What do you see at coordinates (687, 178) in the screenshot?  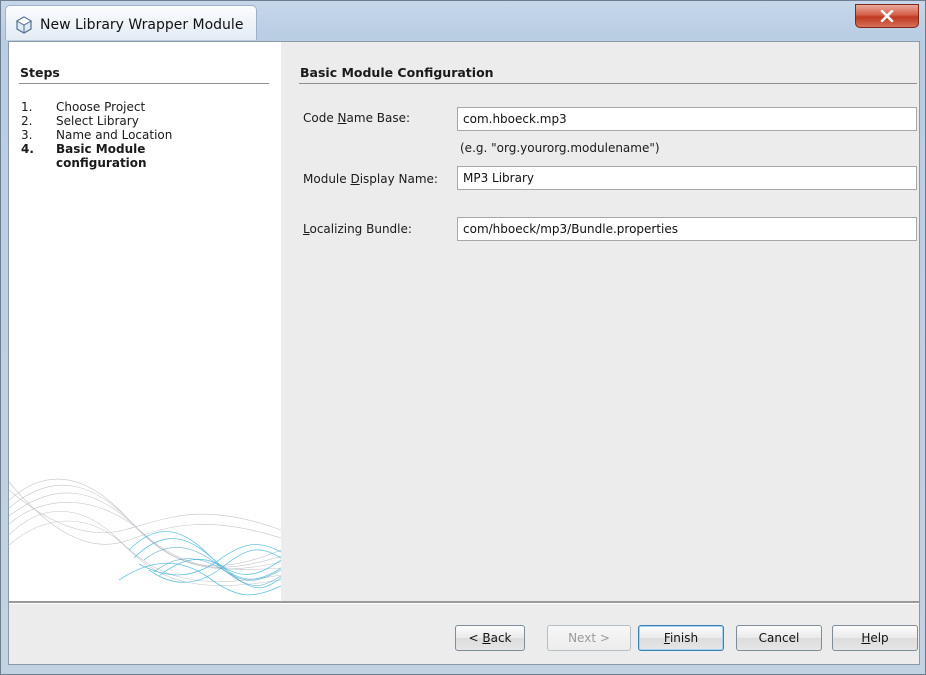 I see `module-display-name-input: MP3 Library` at bounding box center [687, 178].